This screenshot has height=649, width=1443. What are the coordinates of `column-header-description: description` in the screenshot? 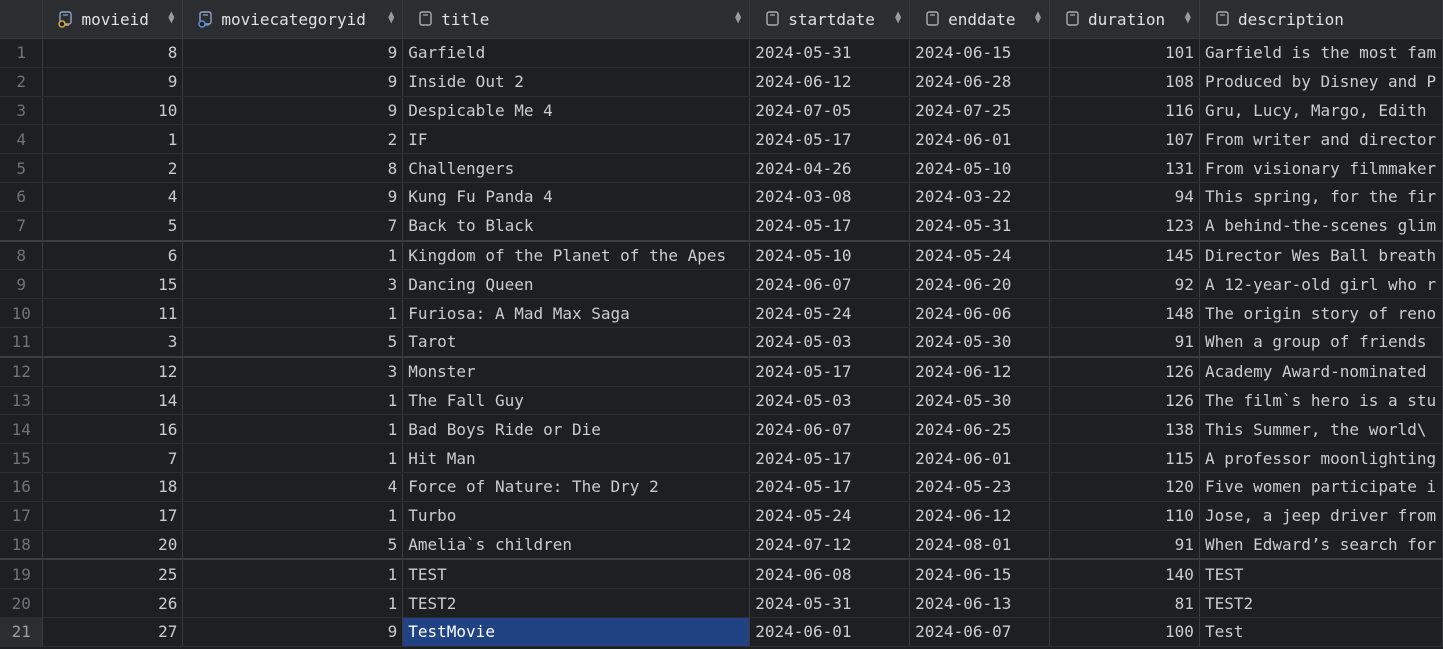 It's located at (1321, 19).